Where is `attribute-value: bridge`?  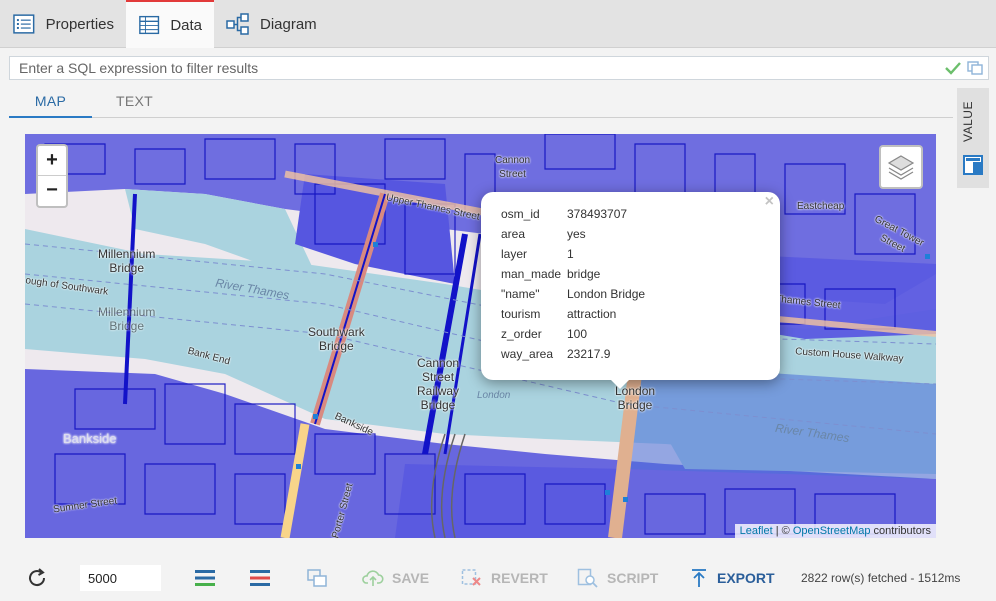
attribute-value: bridge is located at coordinates (584, 274).